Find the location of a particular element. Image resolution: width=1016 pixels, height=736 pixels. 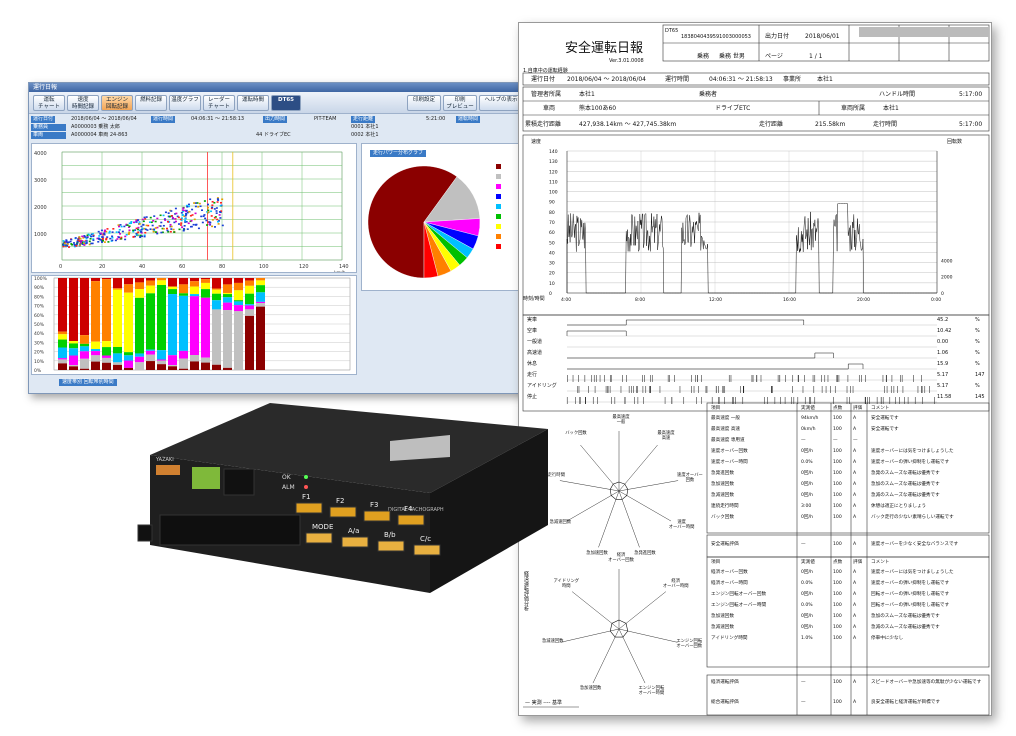

rpm-axis-label: 回転数 is located at coordinates (954, 141).